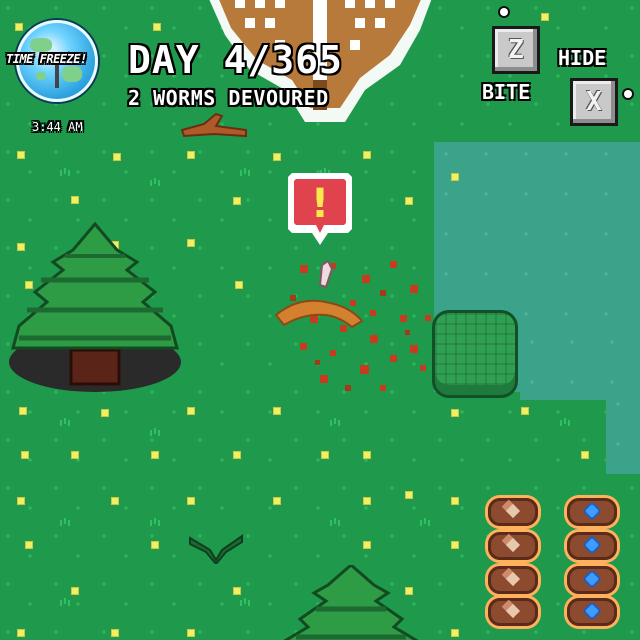 This screenshot has height=640, width=640. What do you see at coordinates (623, 433) in the screenshot?
I see `pond-edge` at bounding box center [623, 433].